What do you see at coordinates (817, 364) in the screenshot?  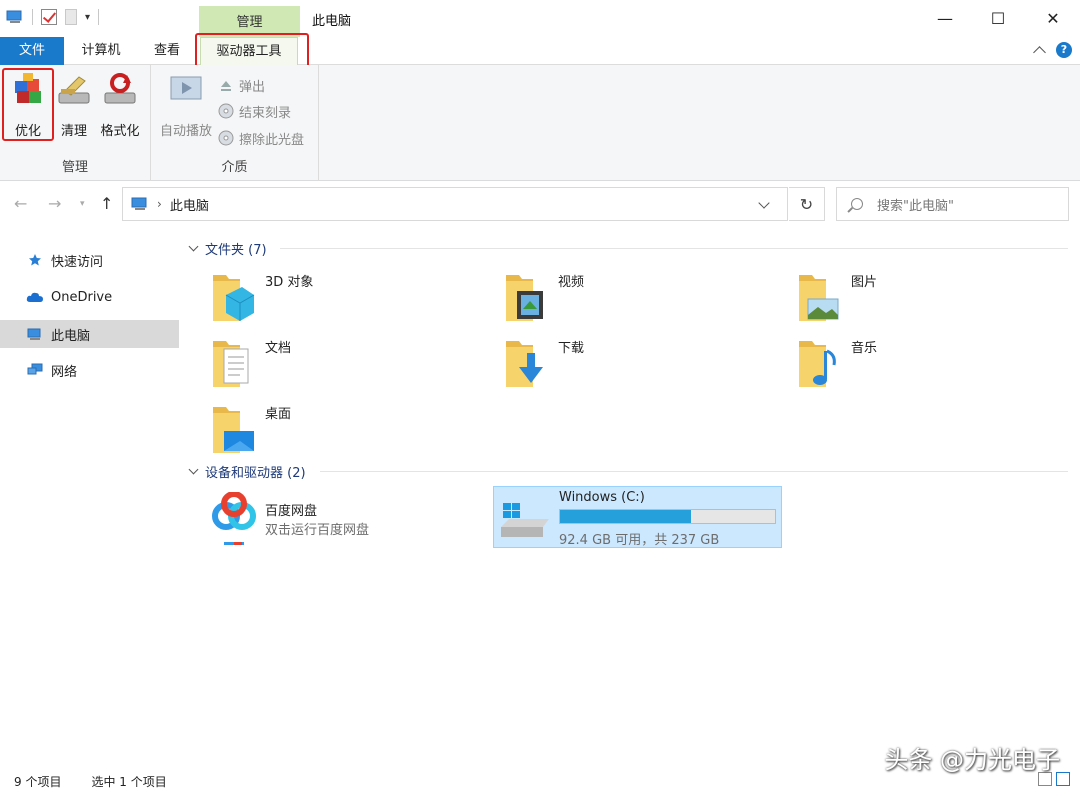 I see `music-folder-icon` at bounding box center [817, 364].